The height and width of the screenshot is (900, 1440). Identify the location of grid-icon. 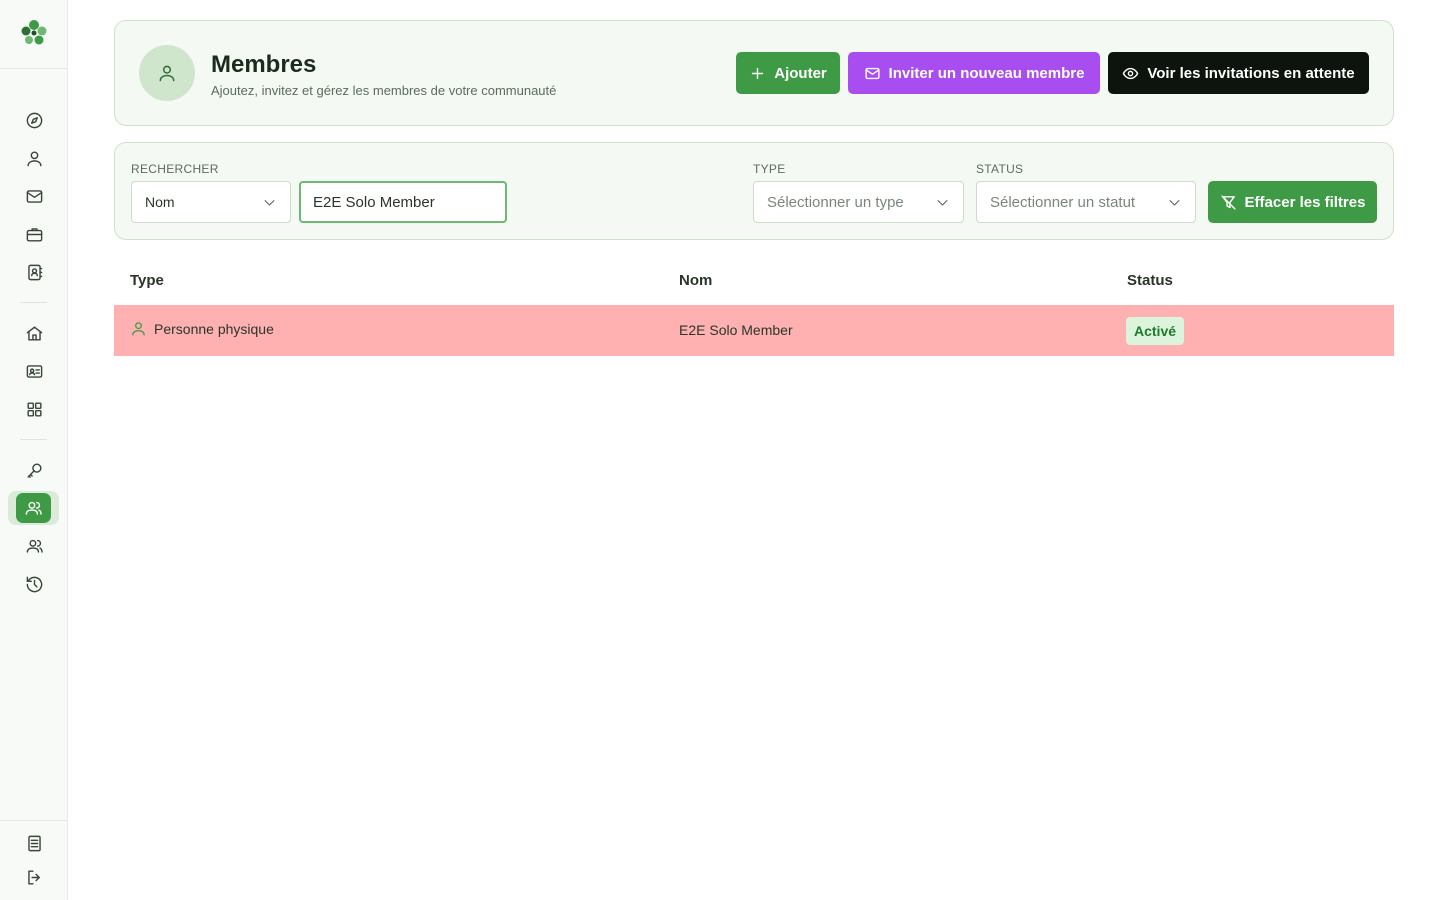
(34, 409).